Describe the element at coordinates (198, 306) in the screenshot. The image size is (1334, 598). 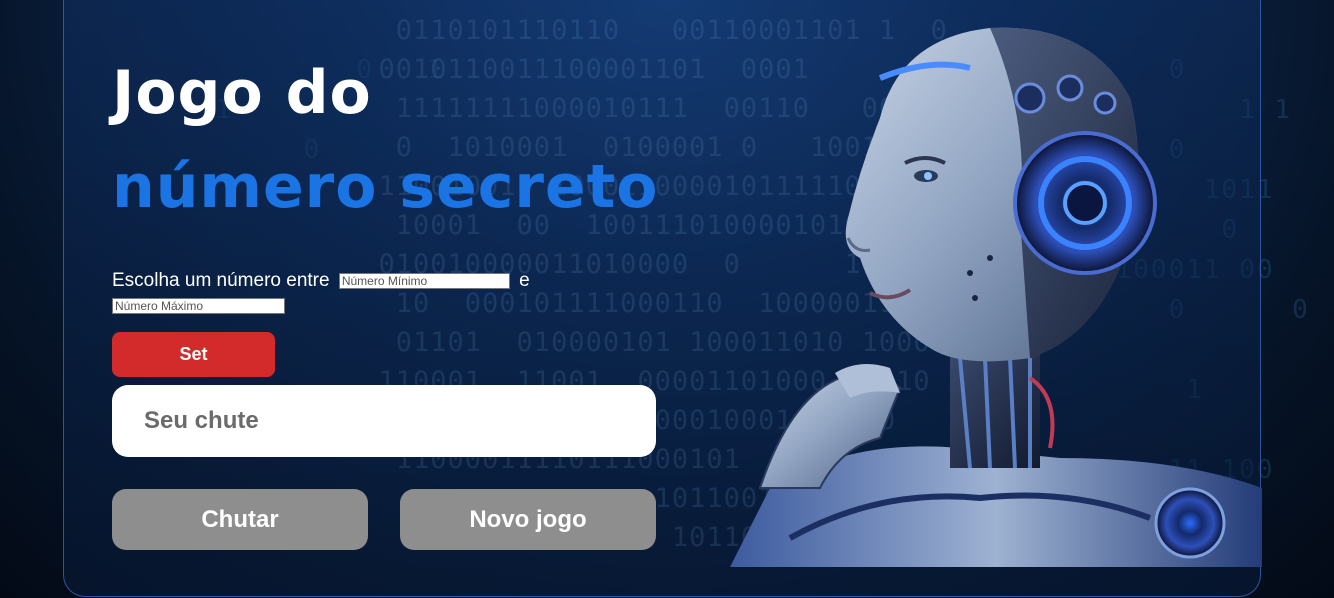
I see `max-number-input` at that location.